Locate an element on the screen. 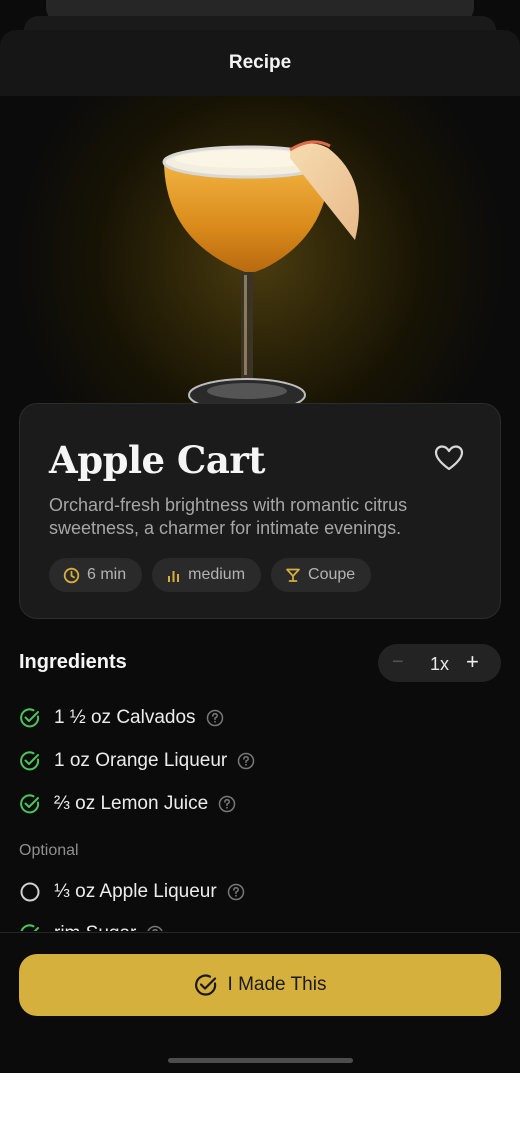 This screenshot has height=1130, width=520. recipe-chips: 6 min medium Coupe is located at coordinates (210, 575).